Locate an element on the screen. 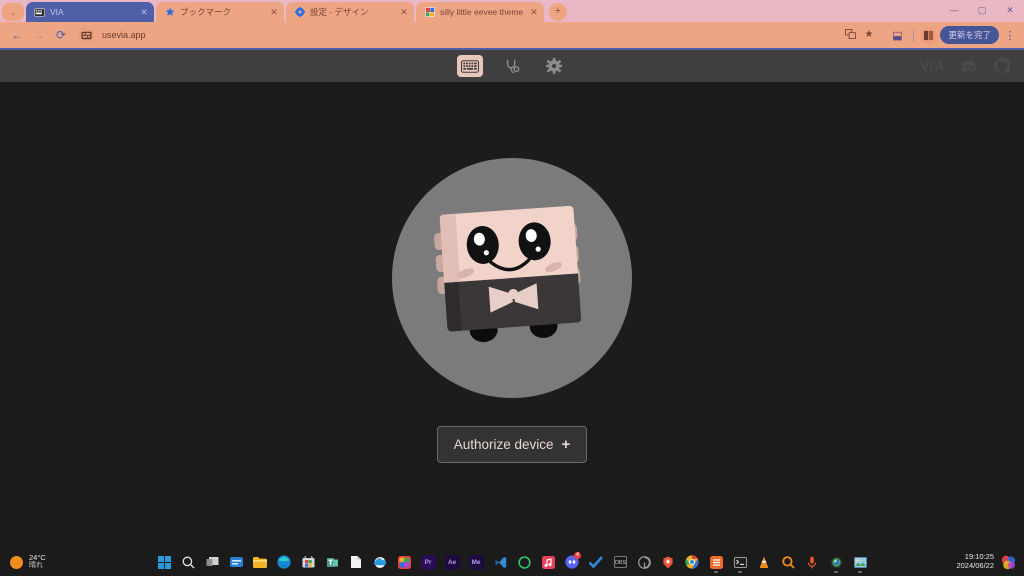 The image size is (1024, 576). forward-button: → is located at coordinates (39, 35).